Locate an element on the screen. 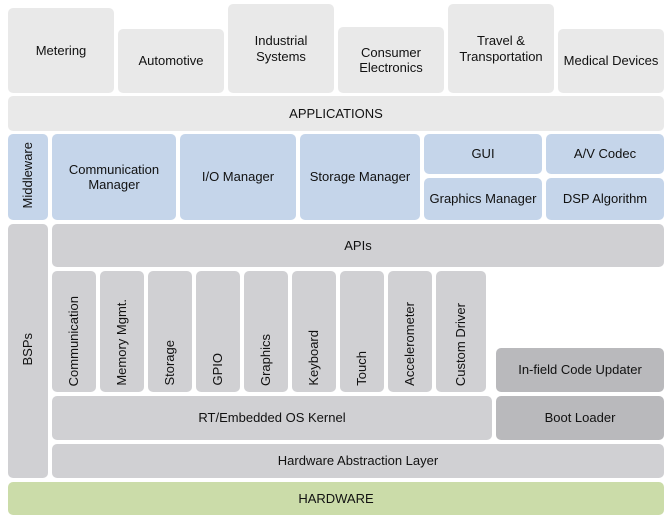 This screenshot has width=670, height=521. apis-label: APIs is located at coordinates (358, 245).